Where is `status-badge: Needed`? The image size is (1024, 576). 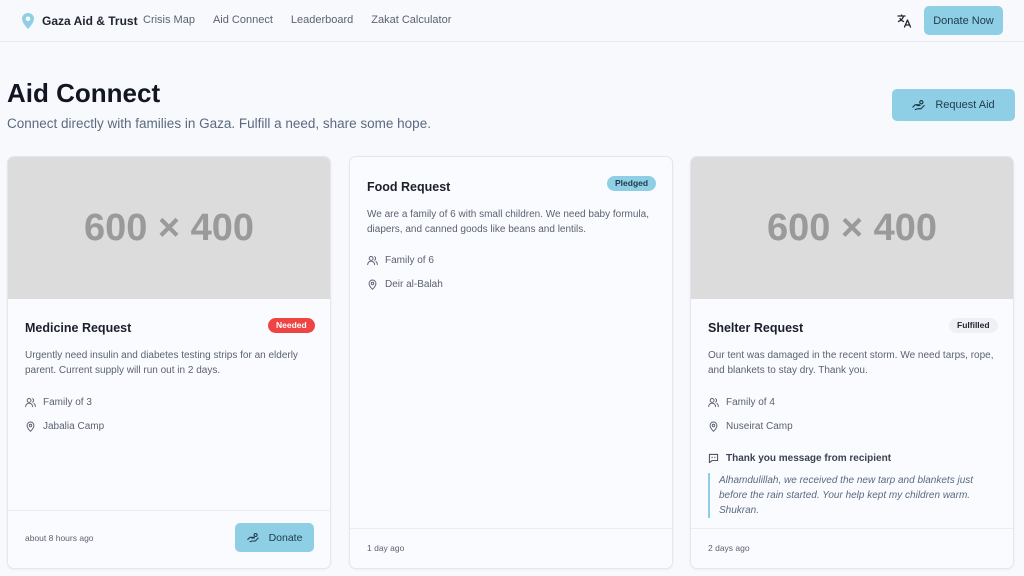
status-badge: Needed is located at coordinates (291, 325).